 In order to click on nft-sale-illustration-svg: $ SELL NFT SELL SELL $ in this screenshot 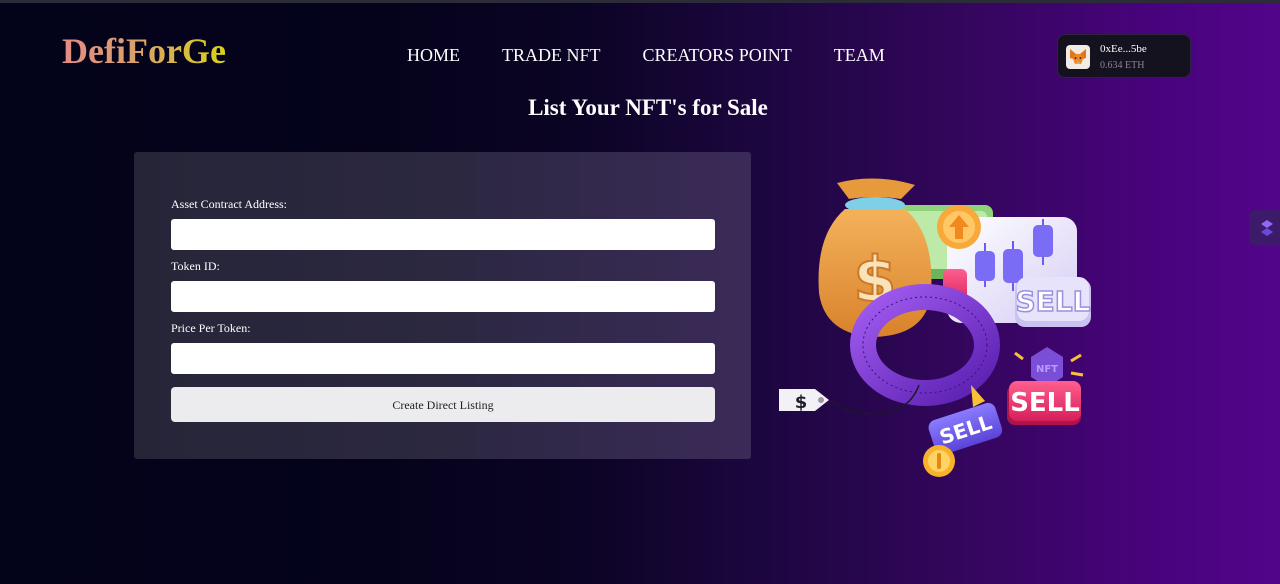, I will do `click(935, 327)`.